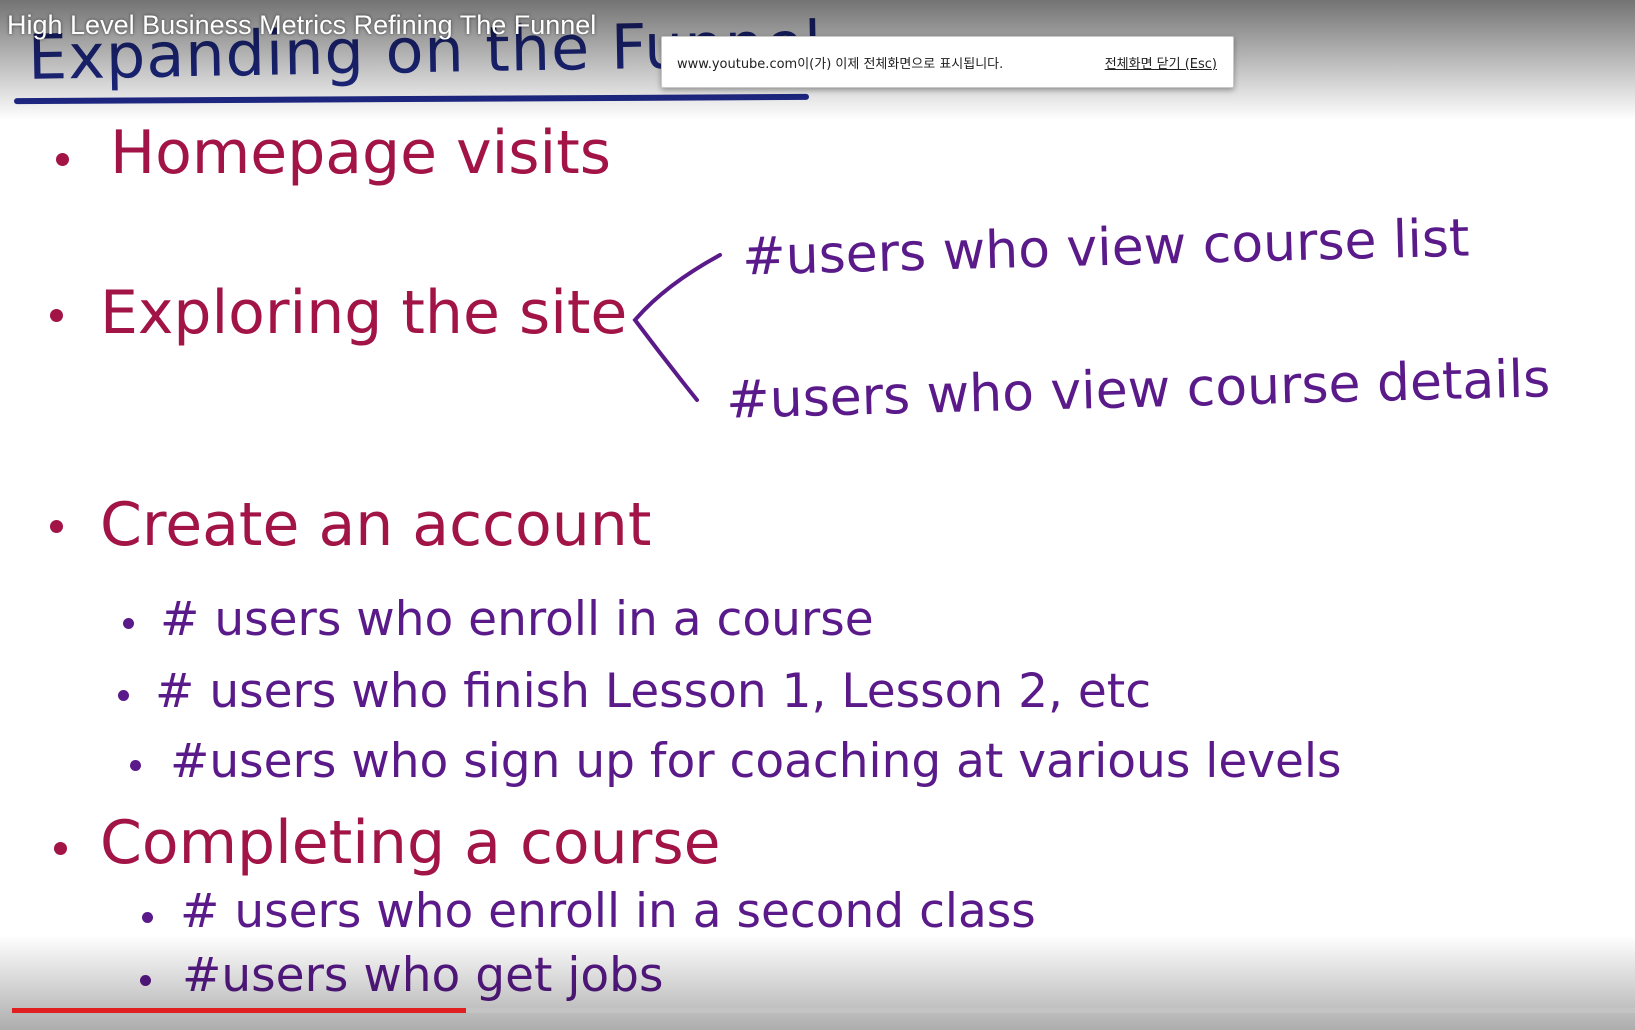 This screenshot has width=1635, height=1030. Describe the element at coordinates (608, 911) in the screenshot. I see `sub-second-class: # users who enroll in a second class` at that location.